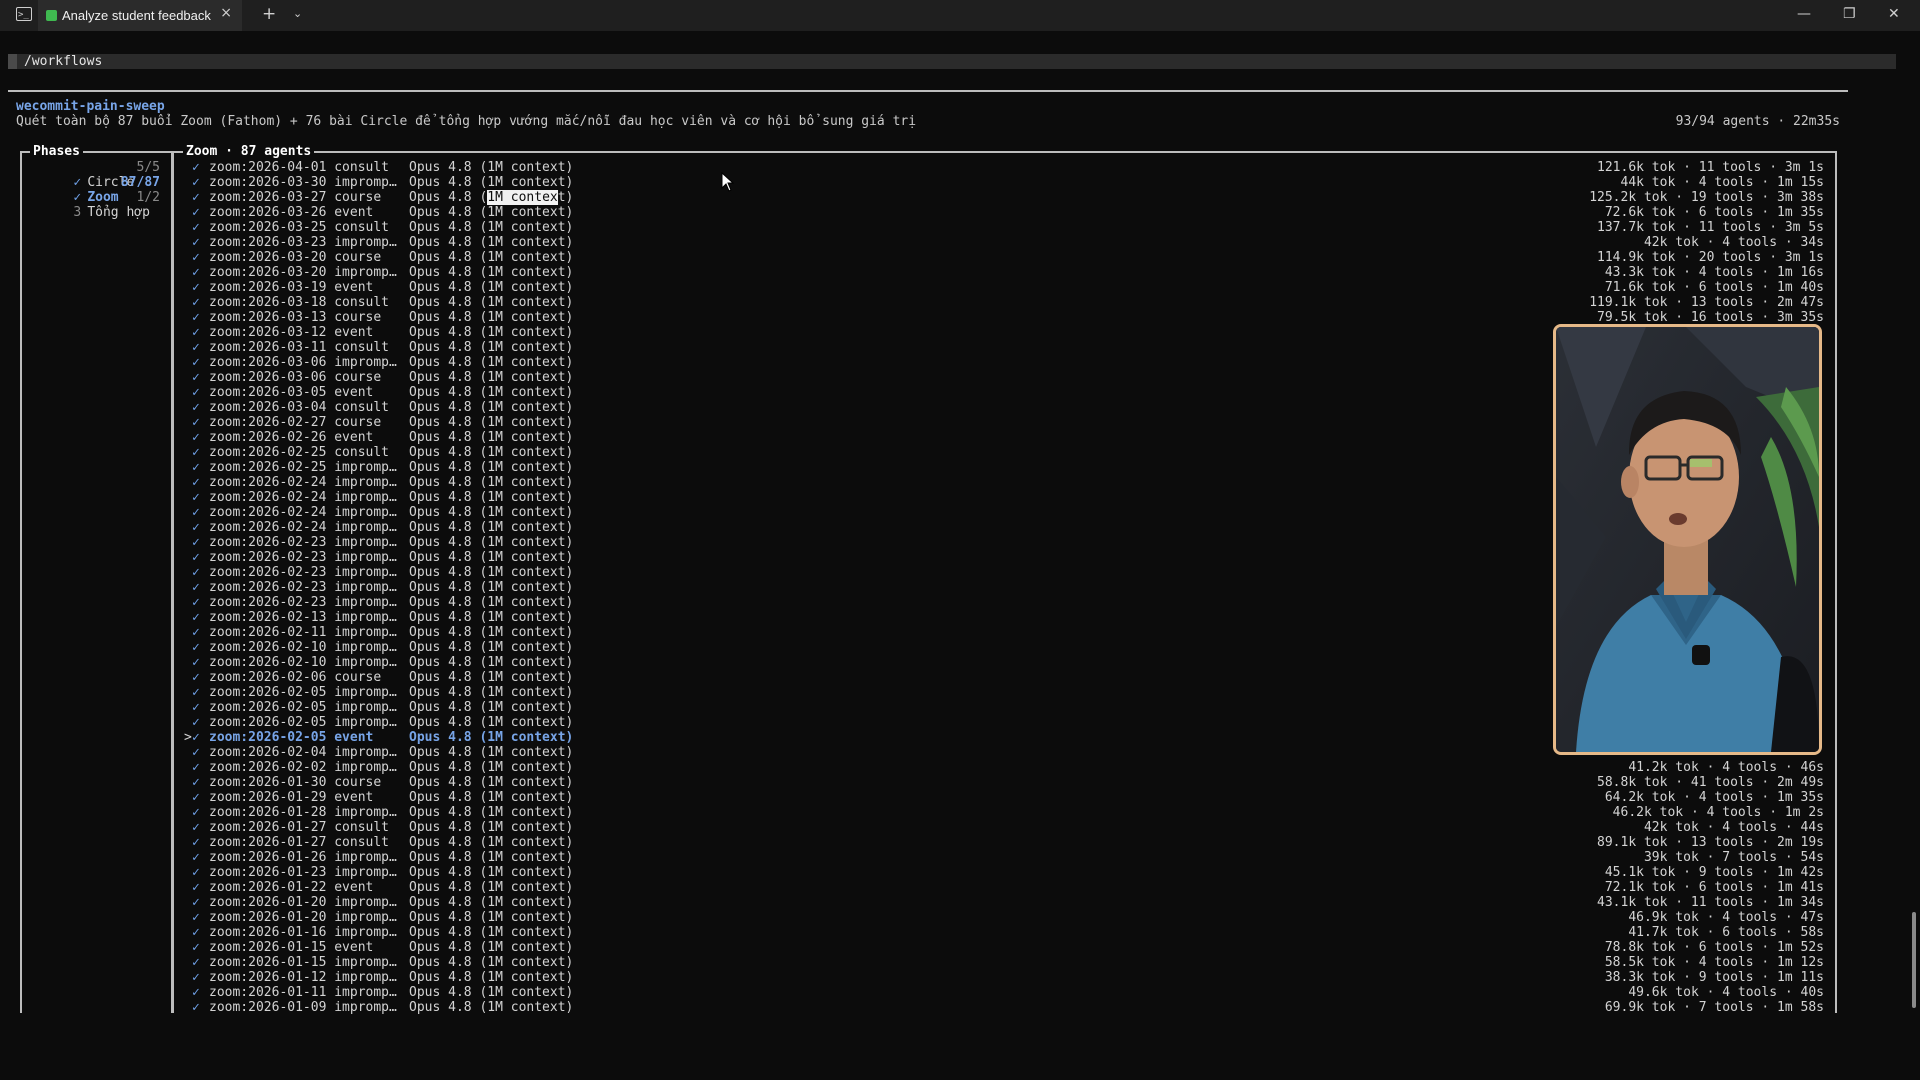 This screenshot has height=1080, width=1920. What do you see at coordinates (1687, 539) in the screenshot?
I see `webcam-overlay` at bounding box center [1687, 539].